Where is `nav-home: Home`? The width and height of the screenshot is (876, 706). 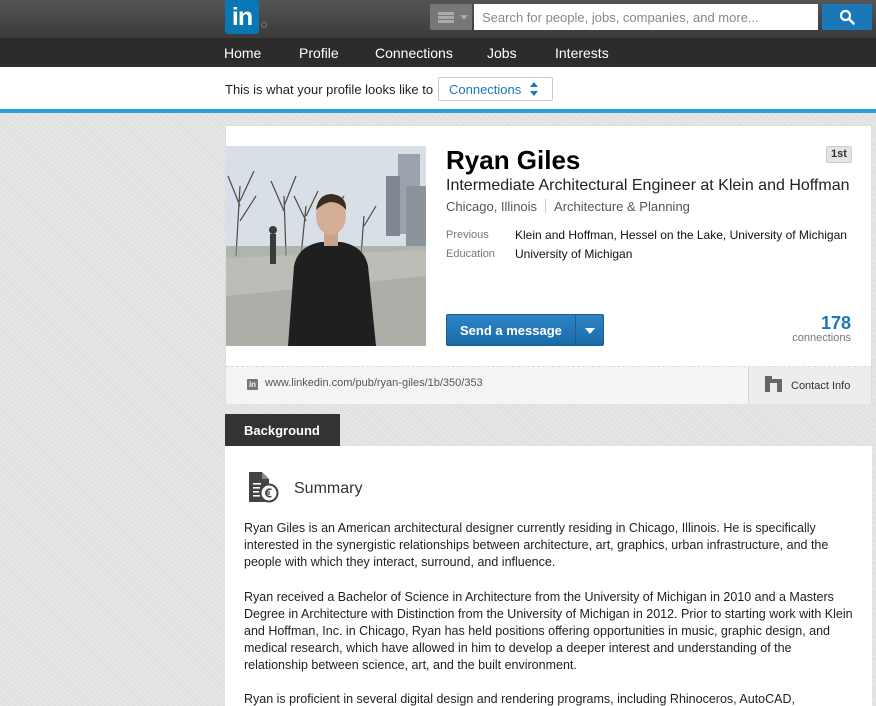 nav-home: Home is located at coordinates (242, 53).